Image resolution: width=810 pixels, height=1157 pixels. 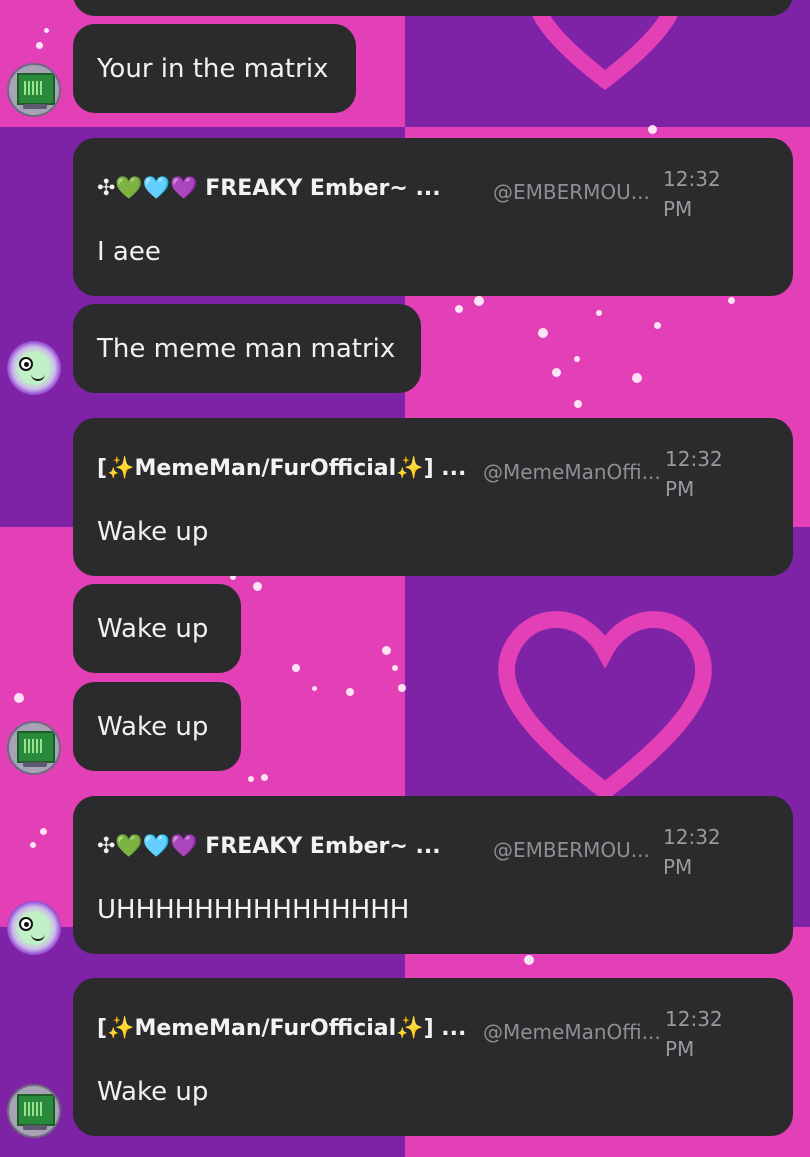 I want to click on reply-quoted-text: UHHHHHHHHHHHHHHH, so click(x=253, y=910).